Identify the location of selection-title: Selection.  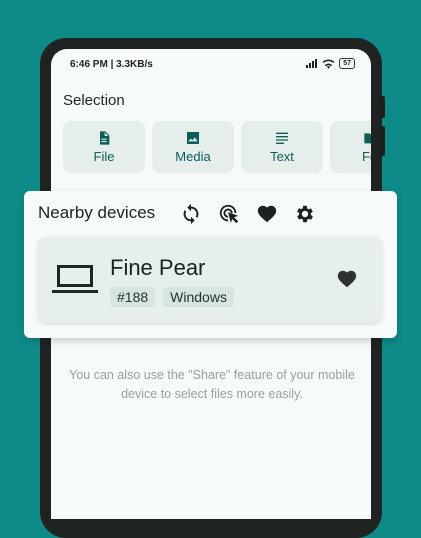
(94, 100).